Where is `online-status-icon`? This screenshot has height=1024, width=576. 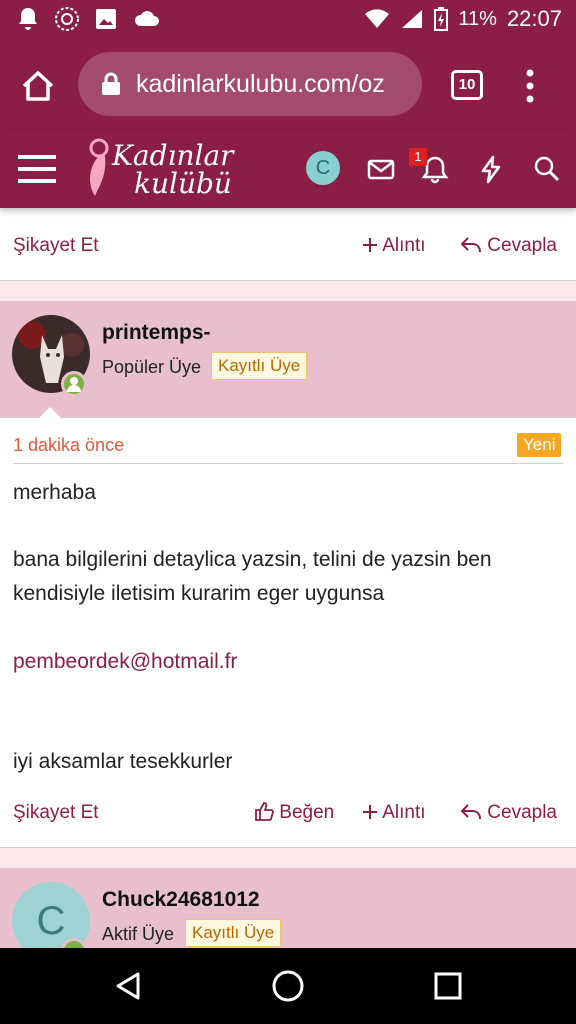
online-status-icon is located at coordinates (74, 384).